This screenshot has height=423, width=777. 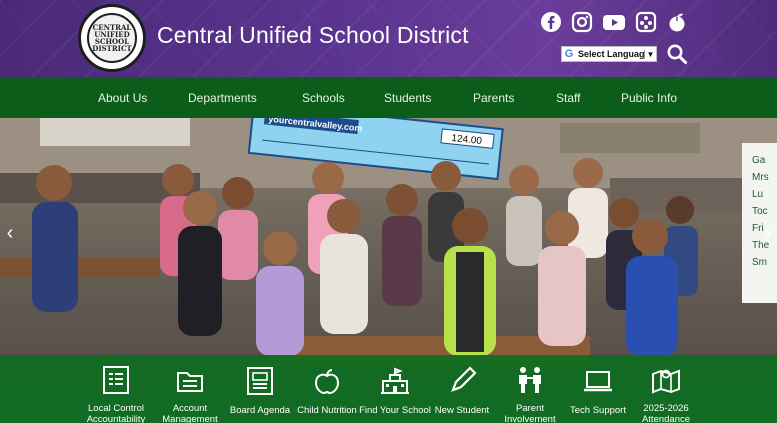 I want to click on carousel-next-button: ›, so click(x=768, y=233).